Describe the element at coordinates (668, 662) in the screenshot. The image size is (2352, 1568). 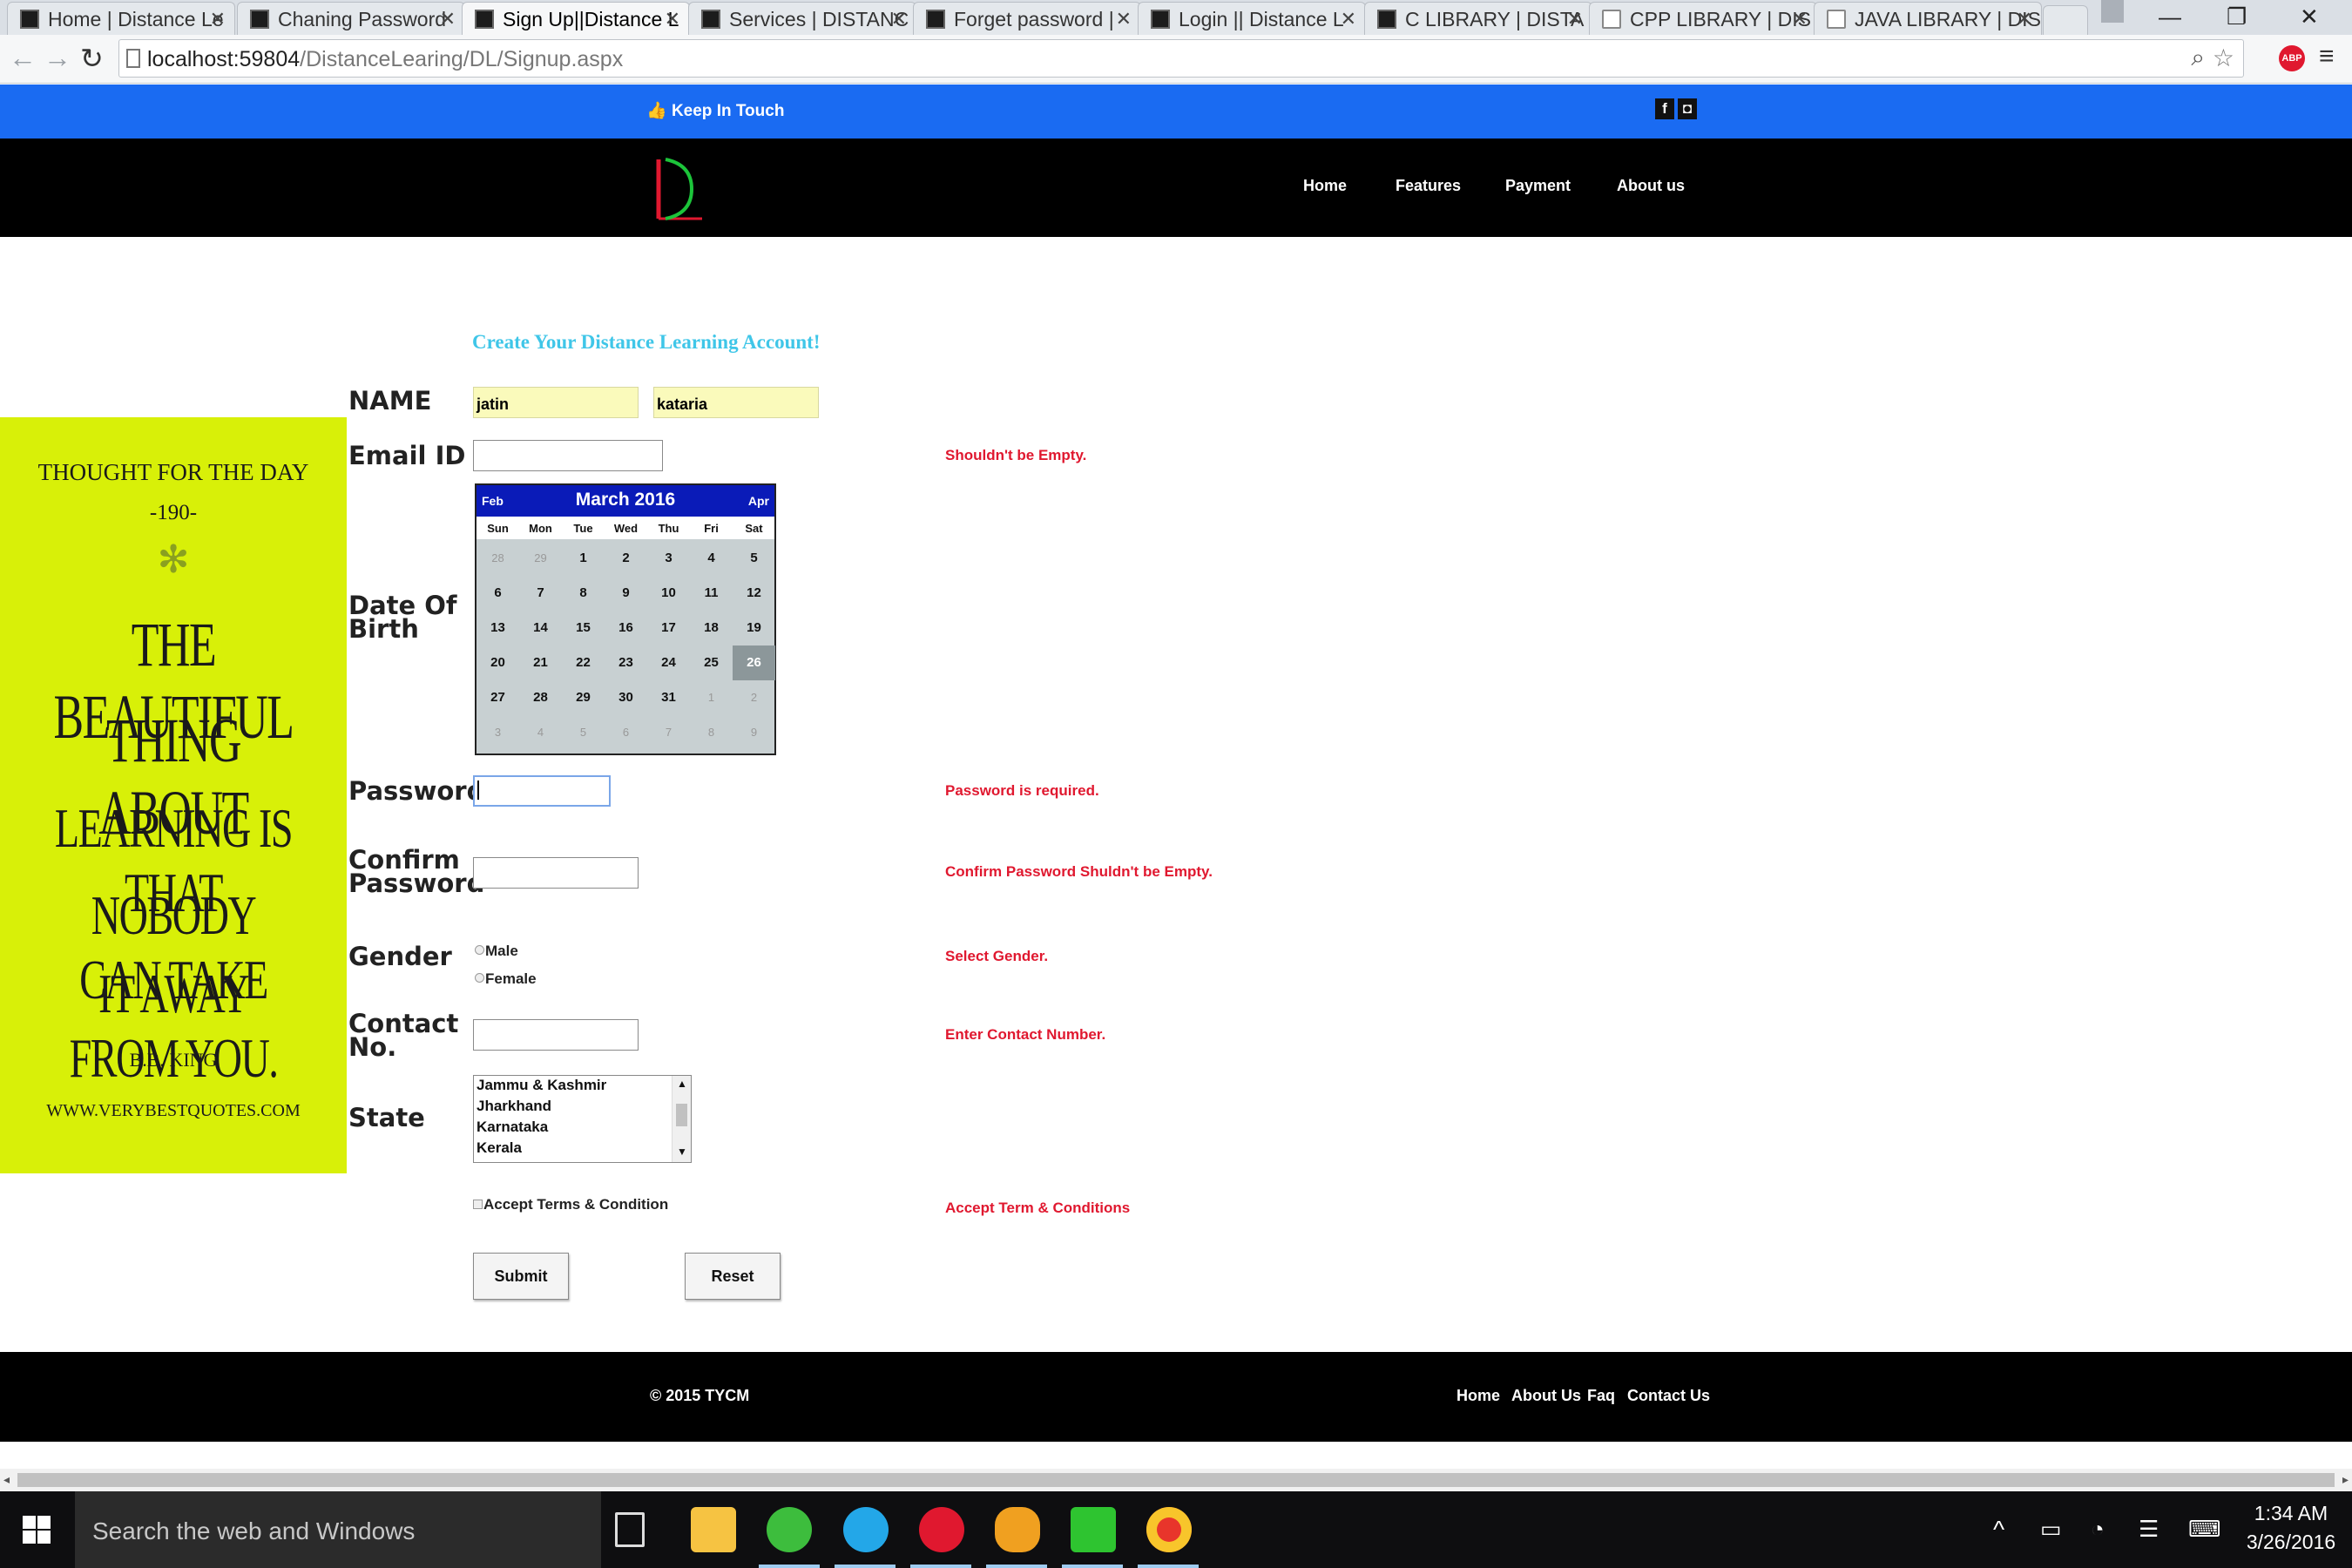
I see `calendar-day: 24` at that location.